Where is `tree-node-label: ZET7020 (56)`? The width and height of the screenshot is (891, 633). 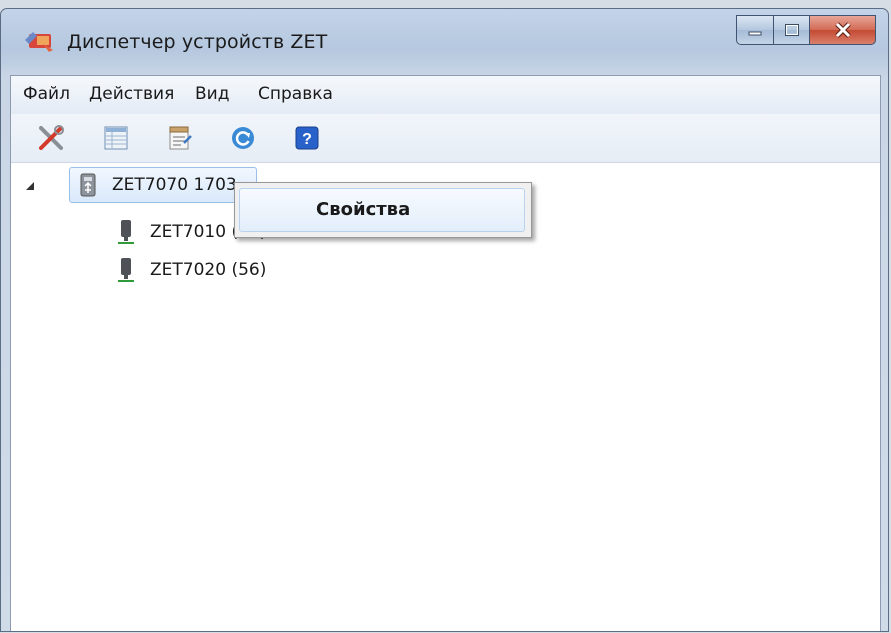 tree-node-label: ZET7020 (56) is located at coordinates (208, 270).